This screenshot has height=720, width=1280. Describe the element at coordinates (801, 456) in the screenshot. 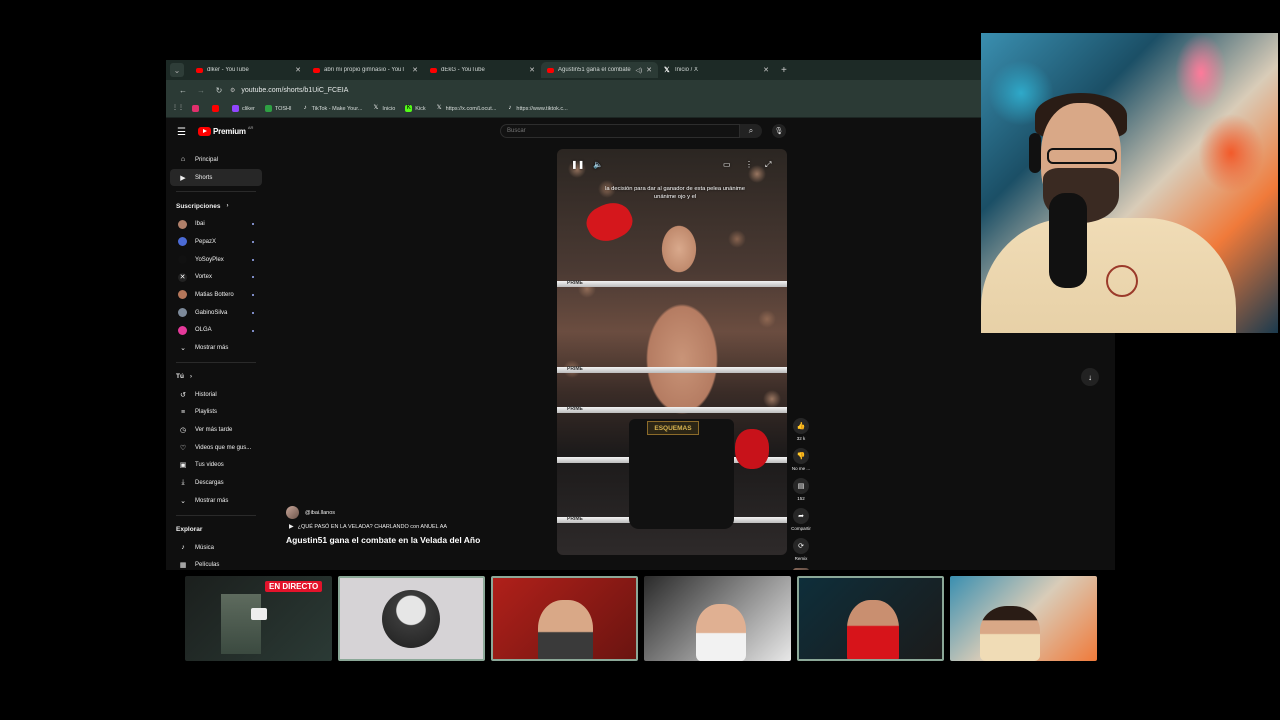

I see `dislike-icon: 👎` at that location.